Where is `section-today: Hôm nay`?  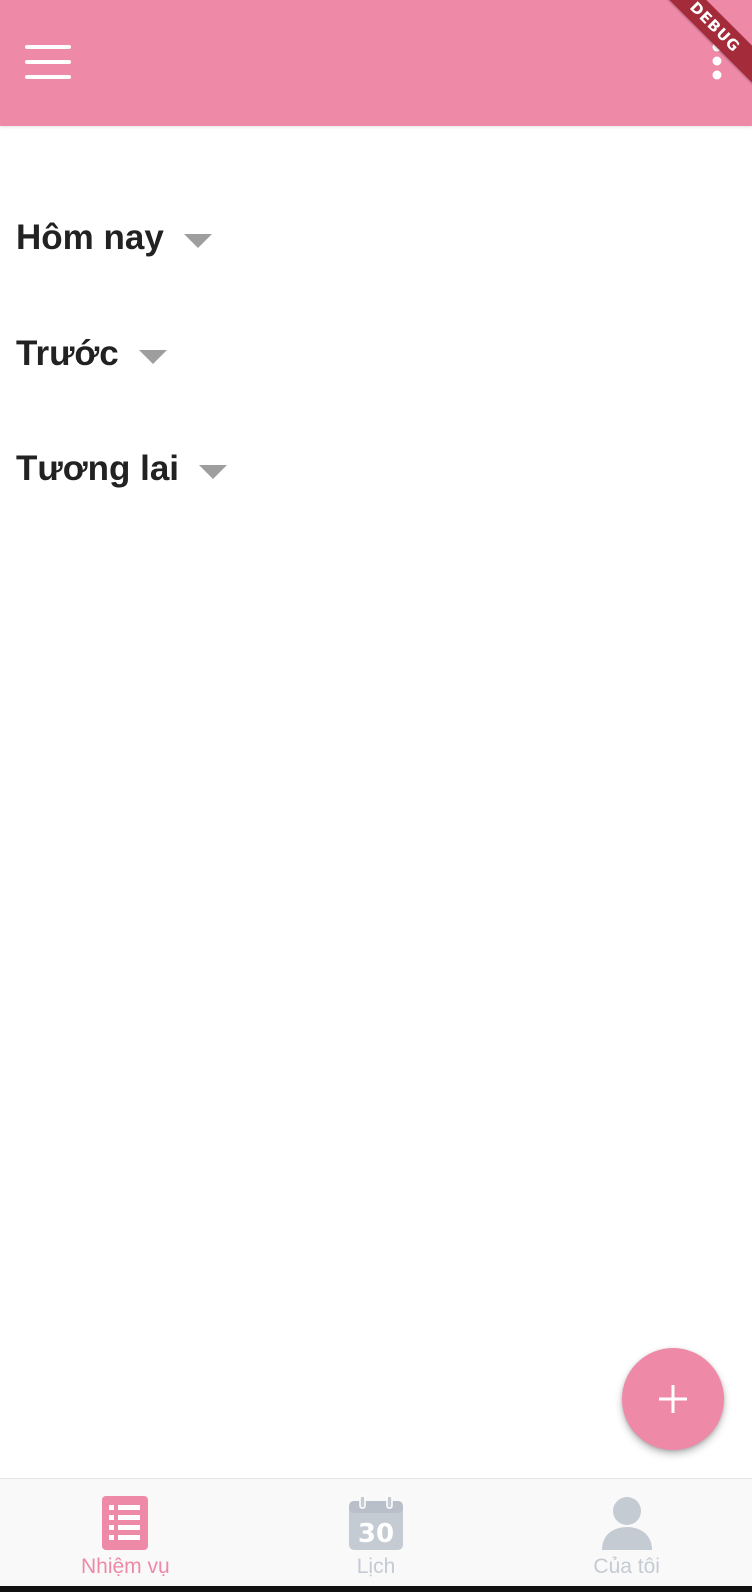 section-today: Hôm nay is located at coordinates (114, 238).